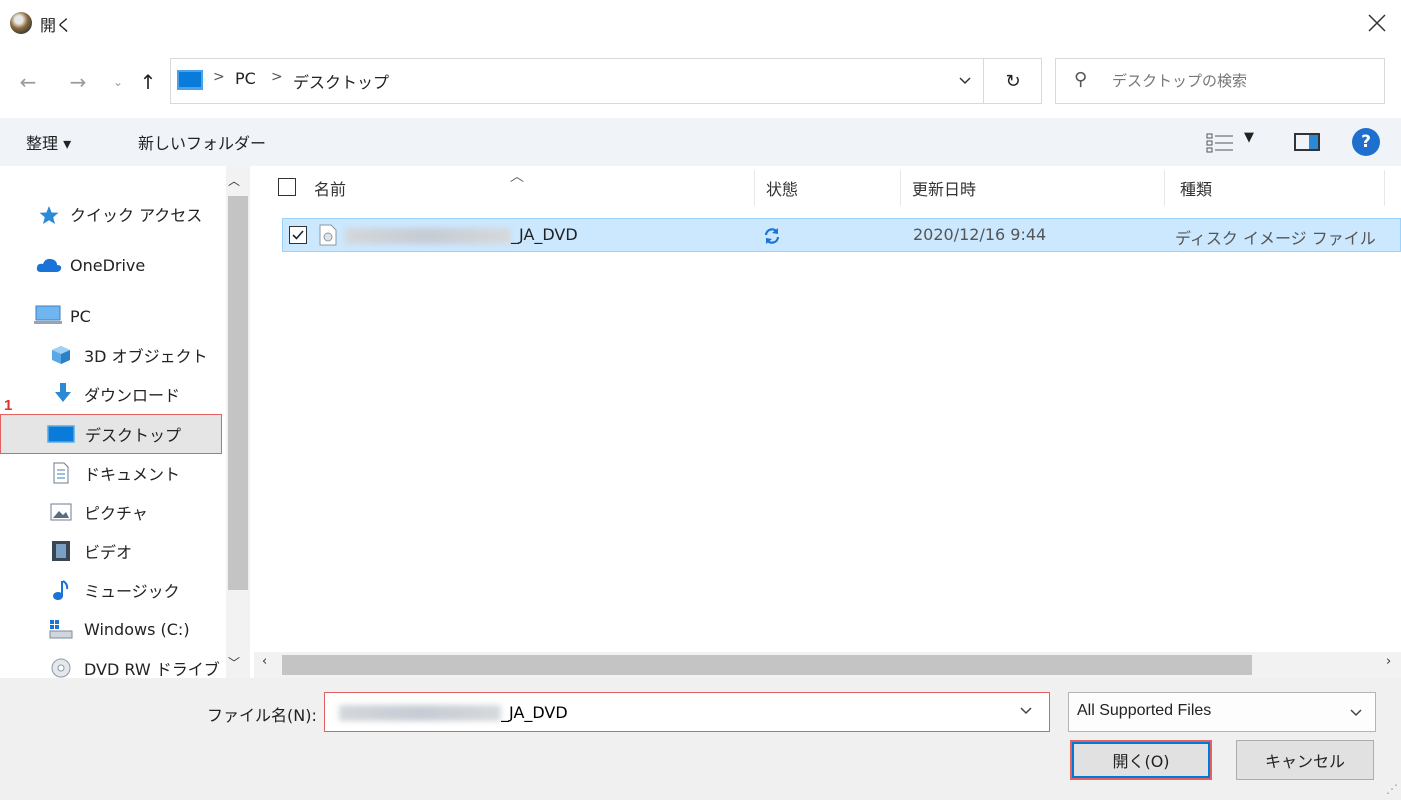 The width and height of the screenshot is (1401, 800). I want to click on file-modified: 2020/12/16 9:44, so click(980, 234).